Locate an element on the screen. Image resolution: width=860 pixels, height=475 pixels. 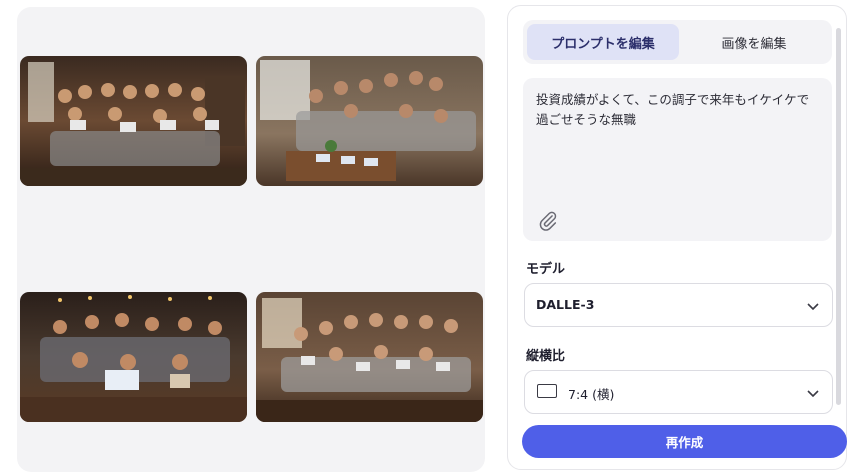
model-select: DALLE-3 is located at coordinates (678, 305).